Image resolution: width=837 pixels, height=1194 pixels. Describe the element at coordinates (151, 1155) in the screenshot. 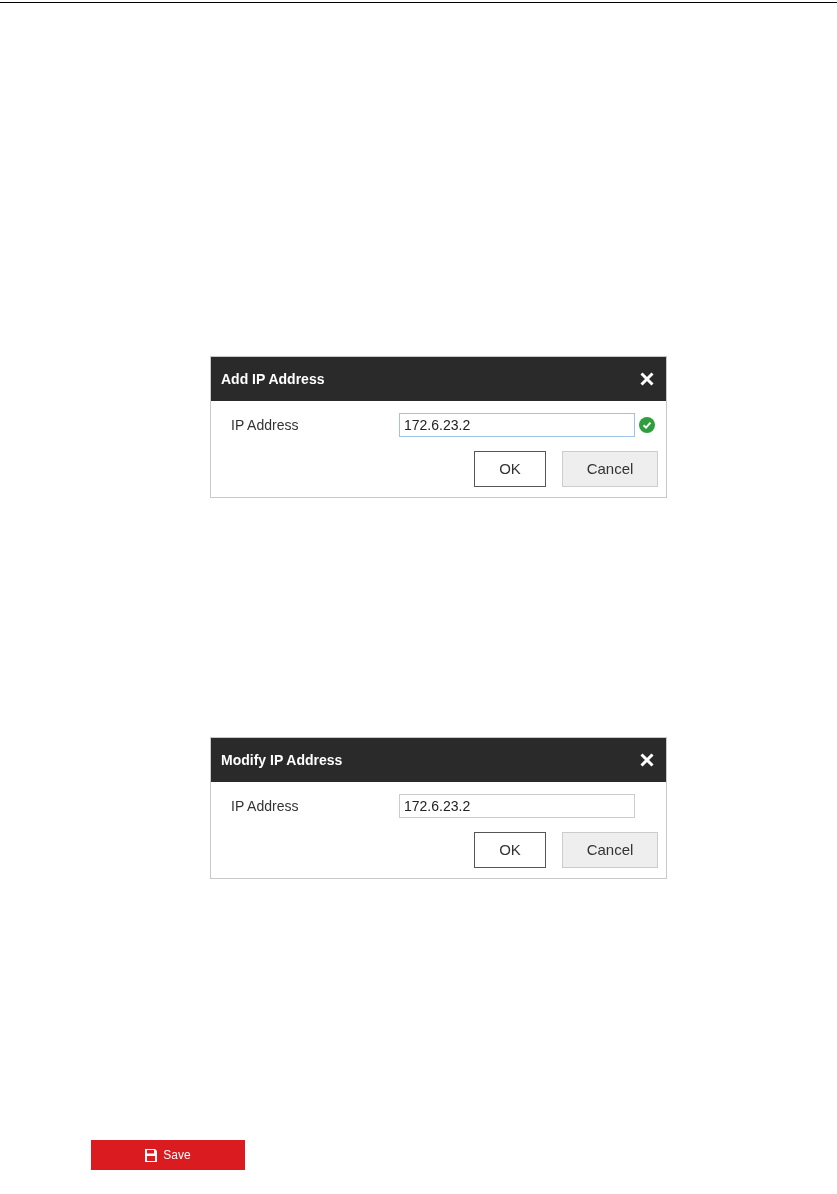

I see `save-icon` at that location.